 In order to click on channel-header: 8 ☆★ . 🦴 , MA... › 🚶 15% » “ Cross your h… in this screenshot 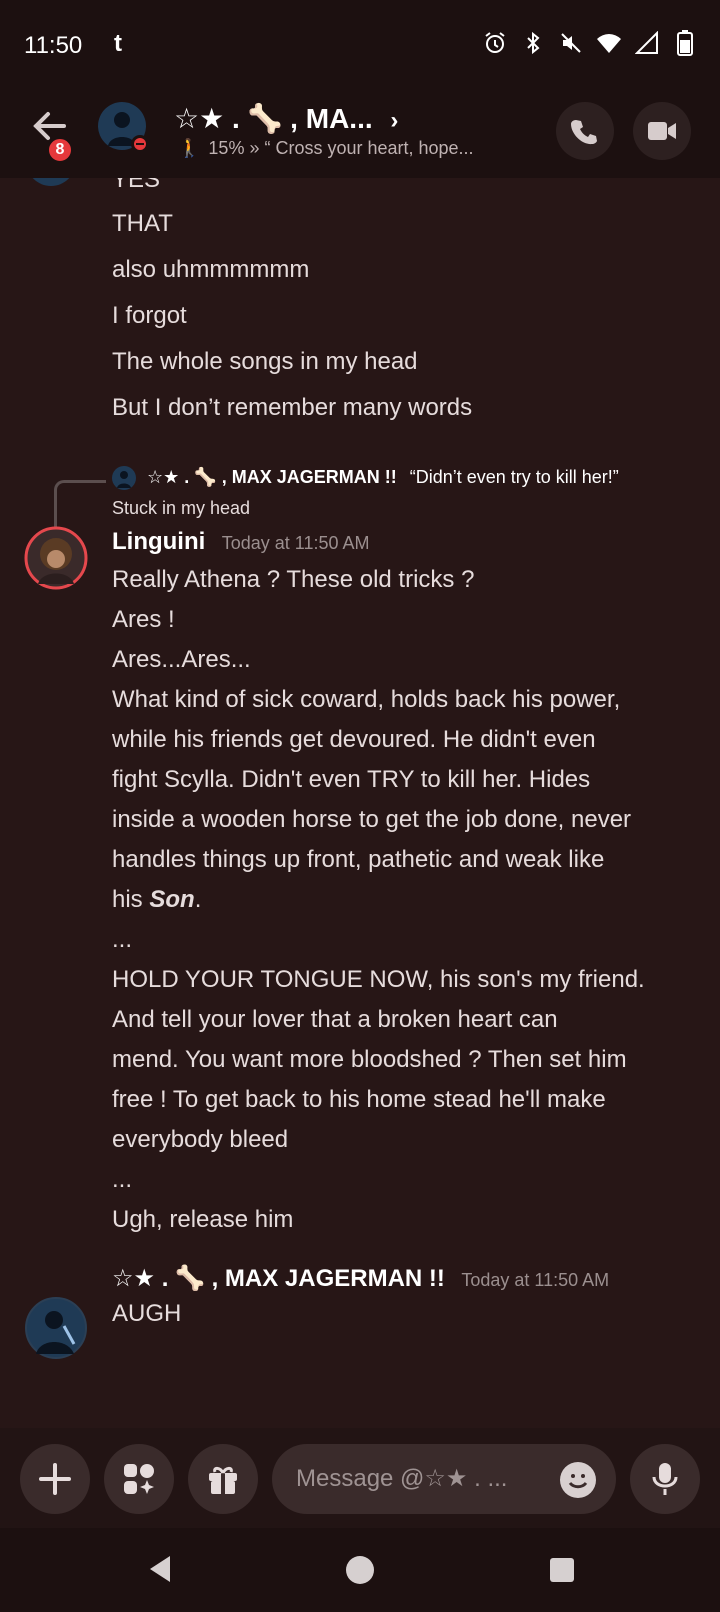, I will do `click(360, 133)`.